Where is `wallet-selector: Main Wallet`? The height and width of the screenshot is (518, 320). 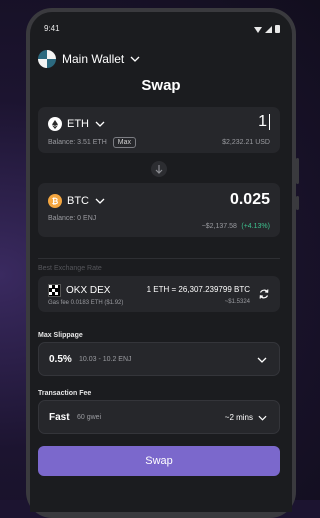
wallet-selector: Main Wallet is located at coordinates (89, 59).